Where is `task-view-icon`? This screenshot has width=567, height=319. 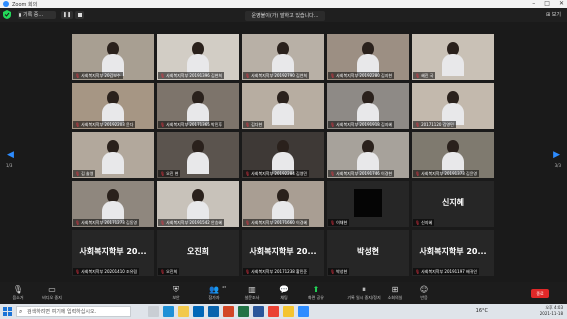 task-view-icon is located at coordinates (153, 311).